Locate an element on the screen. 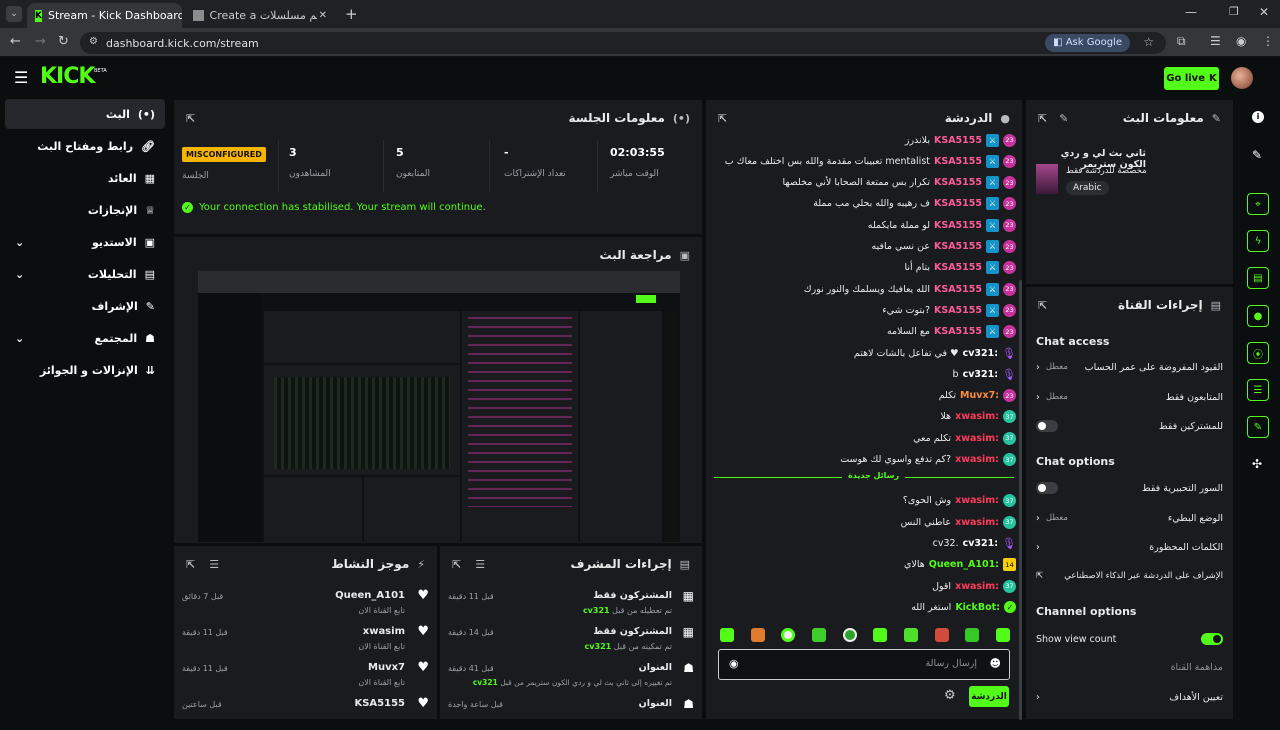 This screenshot has height=730, width=1280. extensions-icon: ⧉ is located at coordinates (1181, 41).